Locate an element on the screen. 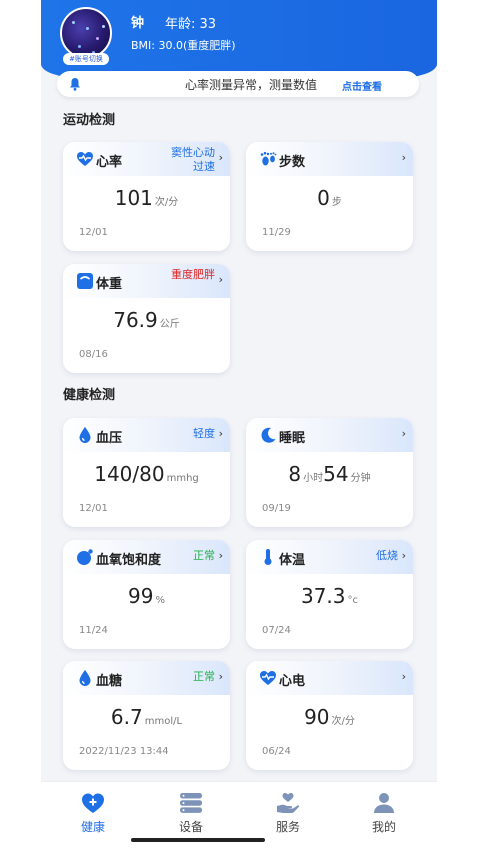  notice-bar: 心率测量异常，测量数值 点击查看 is located at coordinates (238, 84).